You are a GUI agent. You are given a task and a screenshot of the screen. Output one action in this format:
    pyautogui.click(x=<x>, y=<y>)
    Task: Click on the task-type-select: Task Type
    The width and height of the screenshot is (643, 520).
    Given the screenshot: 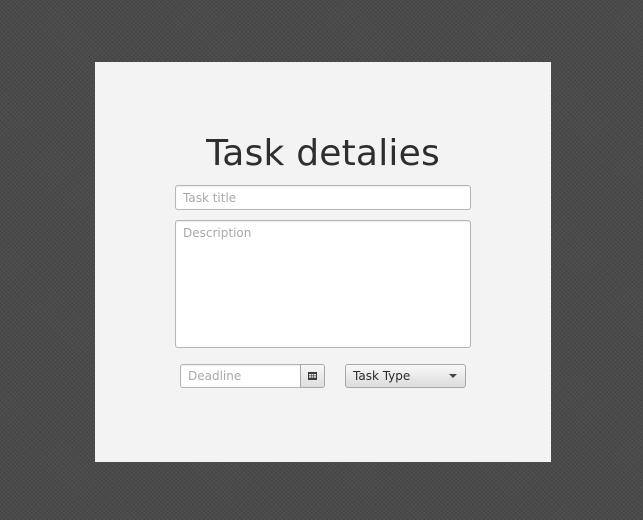 What is the action you would take?
    pyautogui.click(x=405, y=376)
    